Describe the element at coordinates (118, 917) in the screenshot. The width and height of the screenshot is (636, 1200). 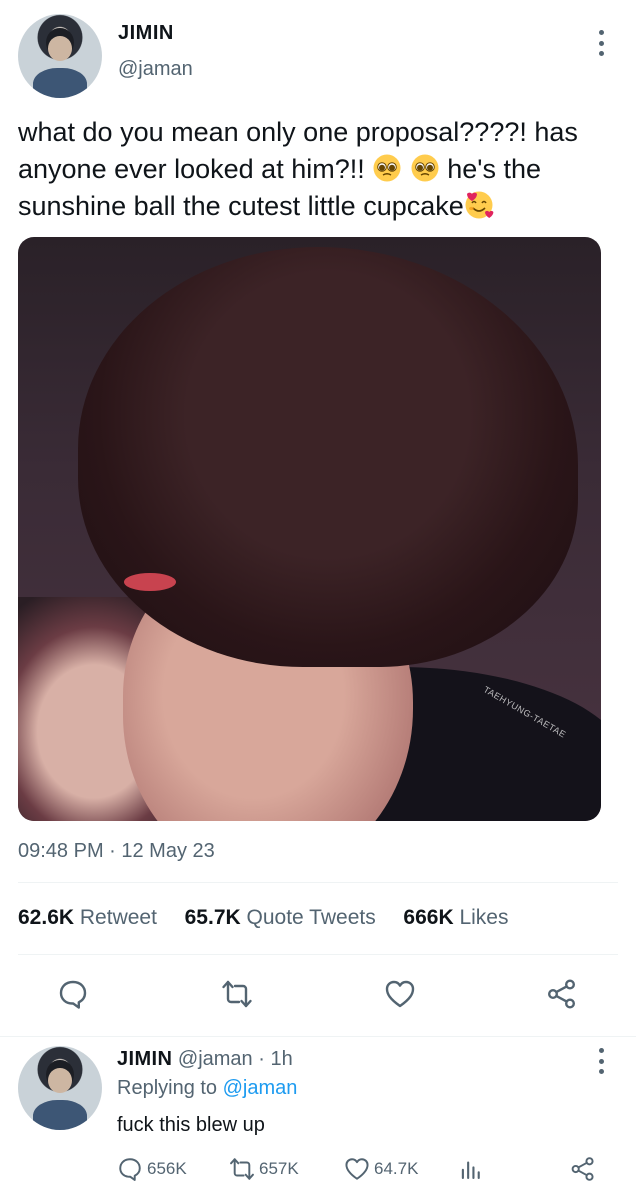
I see `retweet-label: Retweet` at that location.